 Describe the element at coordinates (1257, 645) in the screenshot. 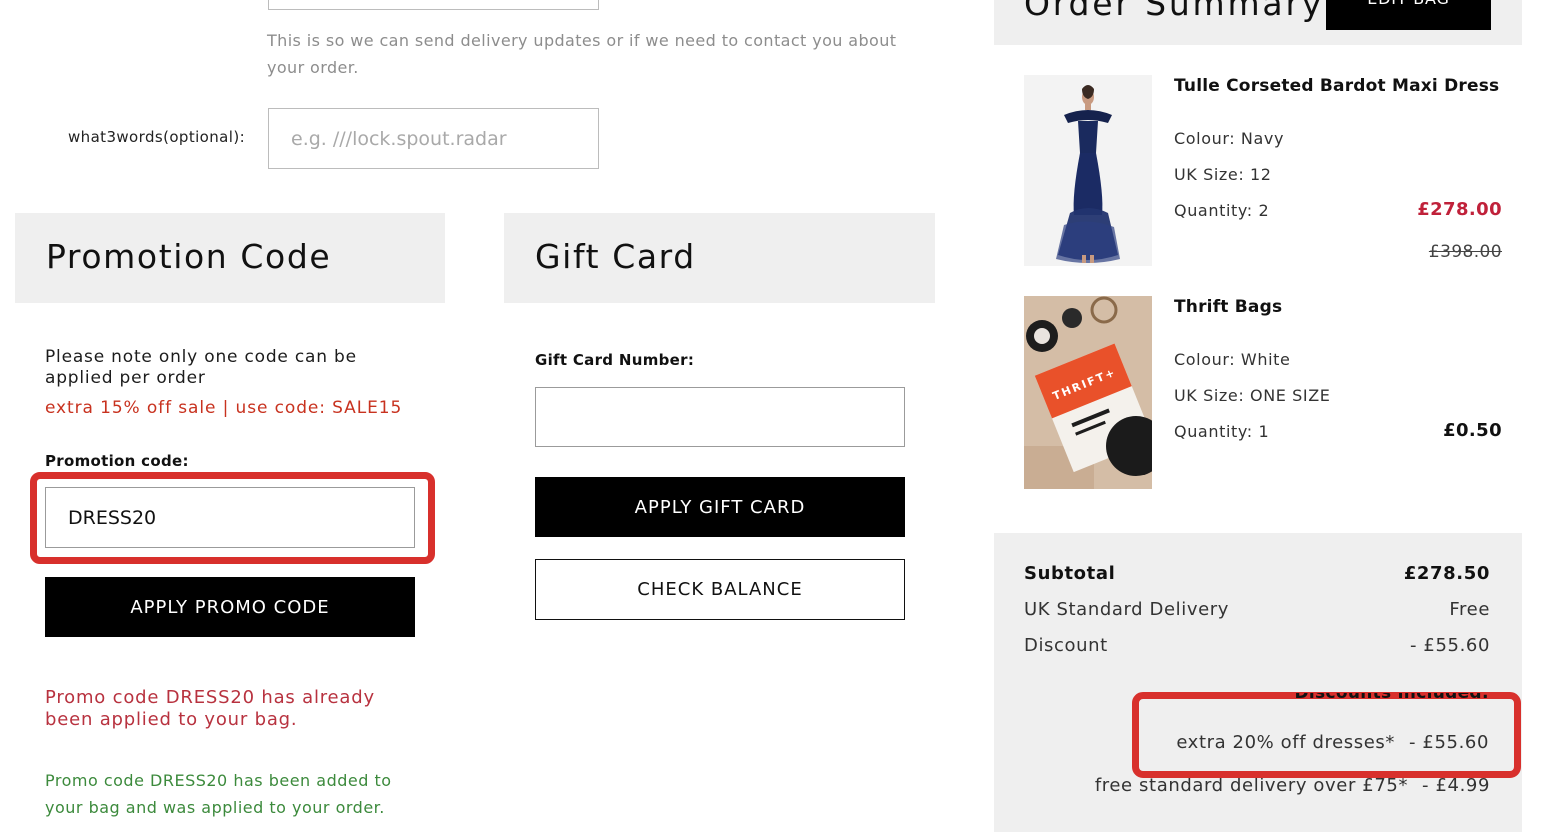

I see `discount-row: Discount - £55.60` at that location.